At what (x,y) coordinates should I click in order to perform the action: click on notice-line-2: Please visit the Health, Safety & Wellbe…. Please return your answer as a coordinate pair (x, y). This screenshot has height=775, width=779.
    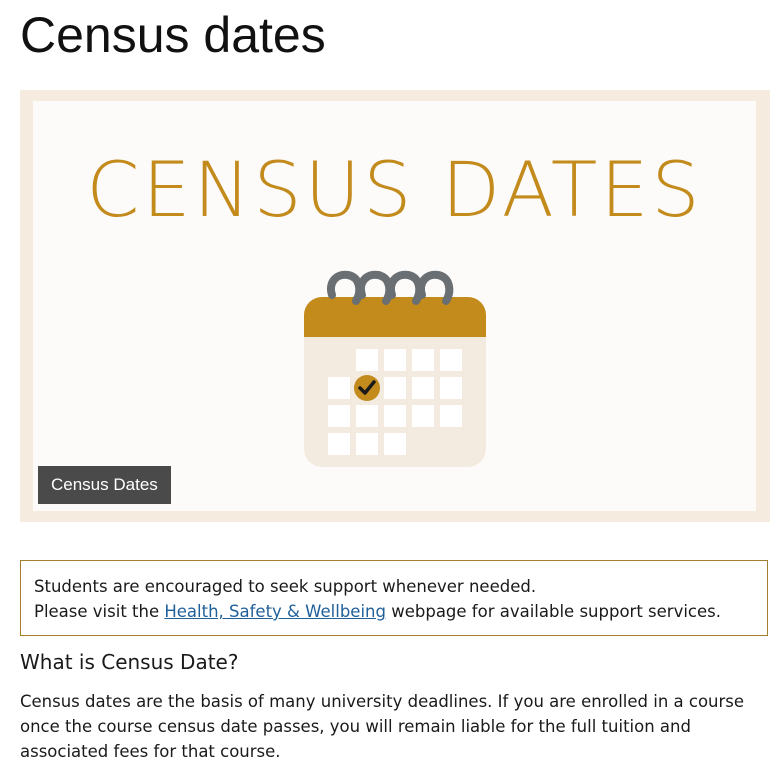
    Looking at the image, I should click on (394, 611).